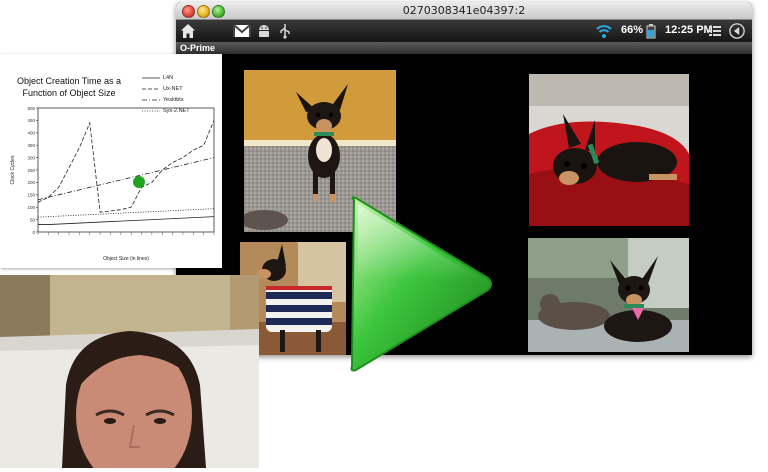 The height and width of the screenshot is (472, 768). I want to click on wifi-icon, so click(604, 31).